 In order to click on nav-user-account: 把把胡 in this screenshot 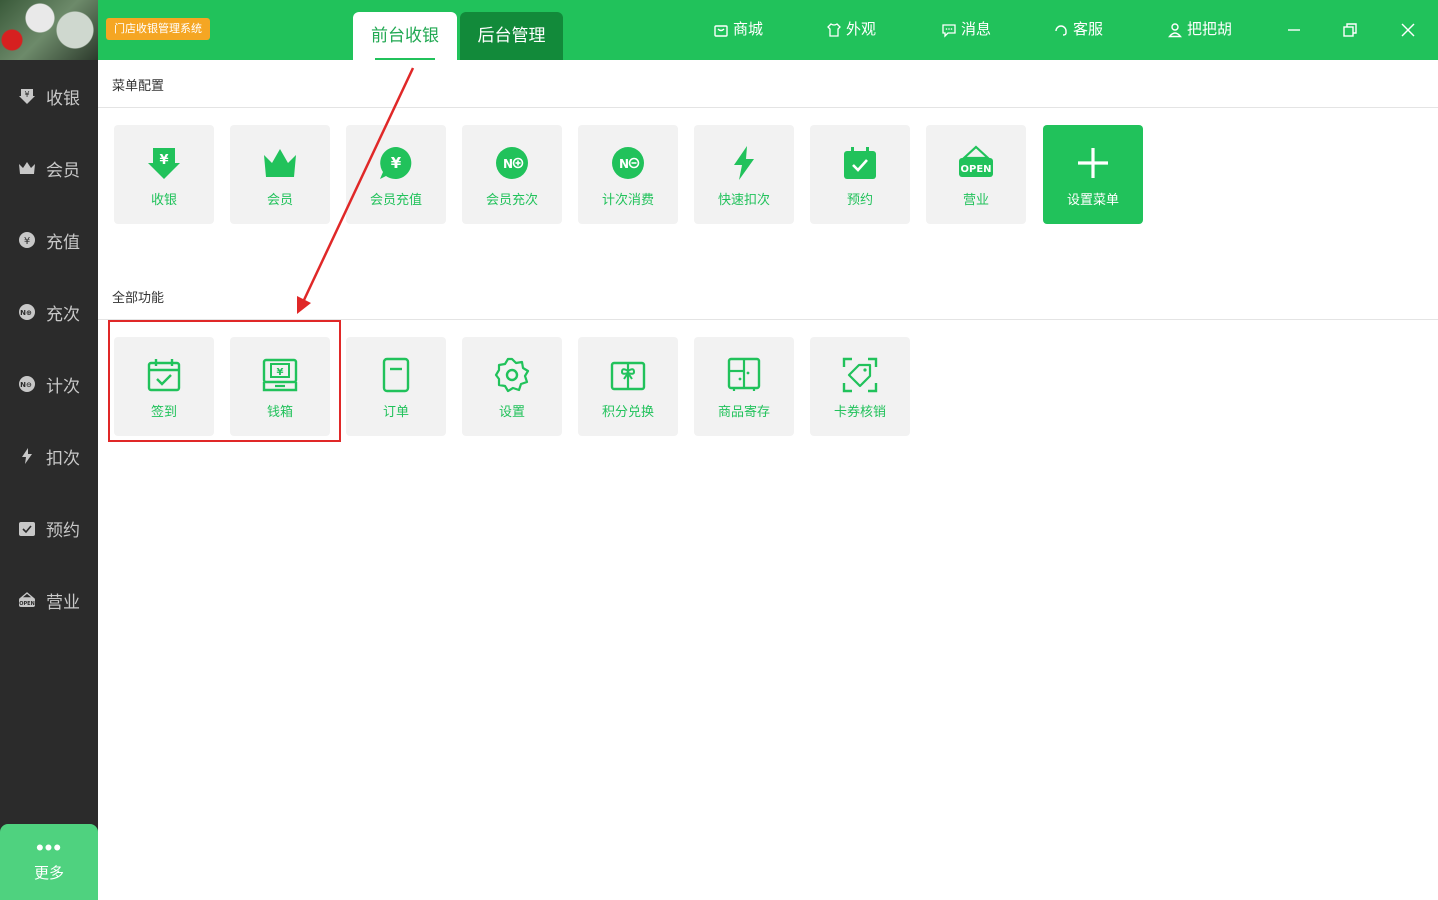, I will do `click(1199, 30)`.